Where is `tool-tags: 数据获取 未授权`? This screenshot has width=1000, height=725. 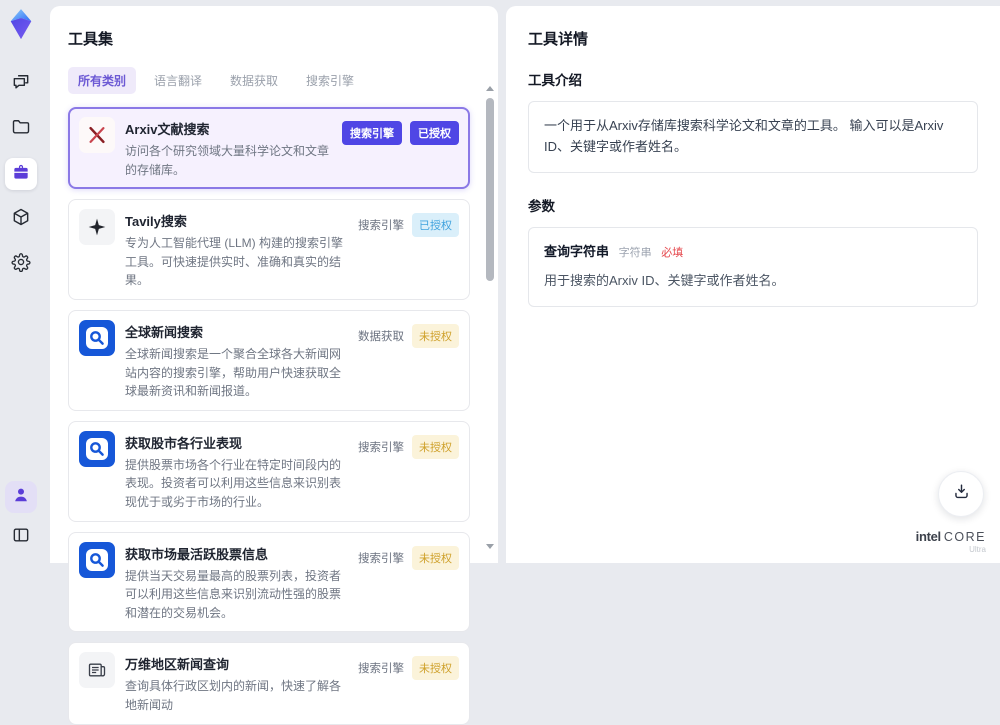 tool-tags: 数据获取 未授权 is located at coordinates (408, 360).